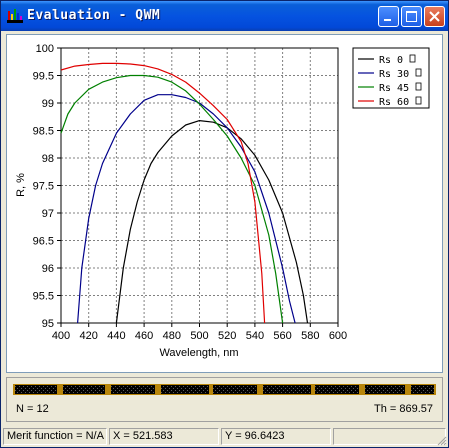 The image size is (449, 448). Describe the element at coordinates (45, 49) in the screenshot. I see `y-tick-label: 100` at that location.